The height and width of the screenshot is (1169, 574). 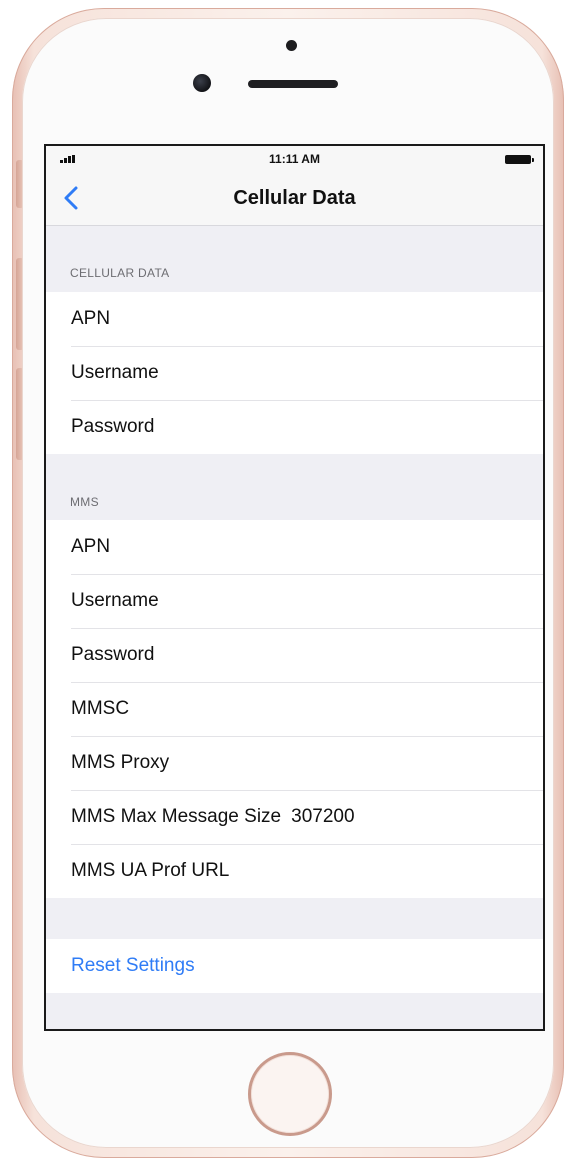 What do you see at coordinates (176, 816) in the screenshot?
I see `row-label: MMS Max Message Size` at bounding box center [176, 816].